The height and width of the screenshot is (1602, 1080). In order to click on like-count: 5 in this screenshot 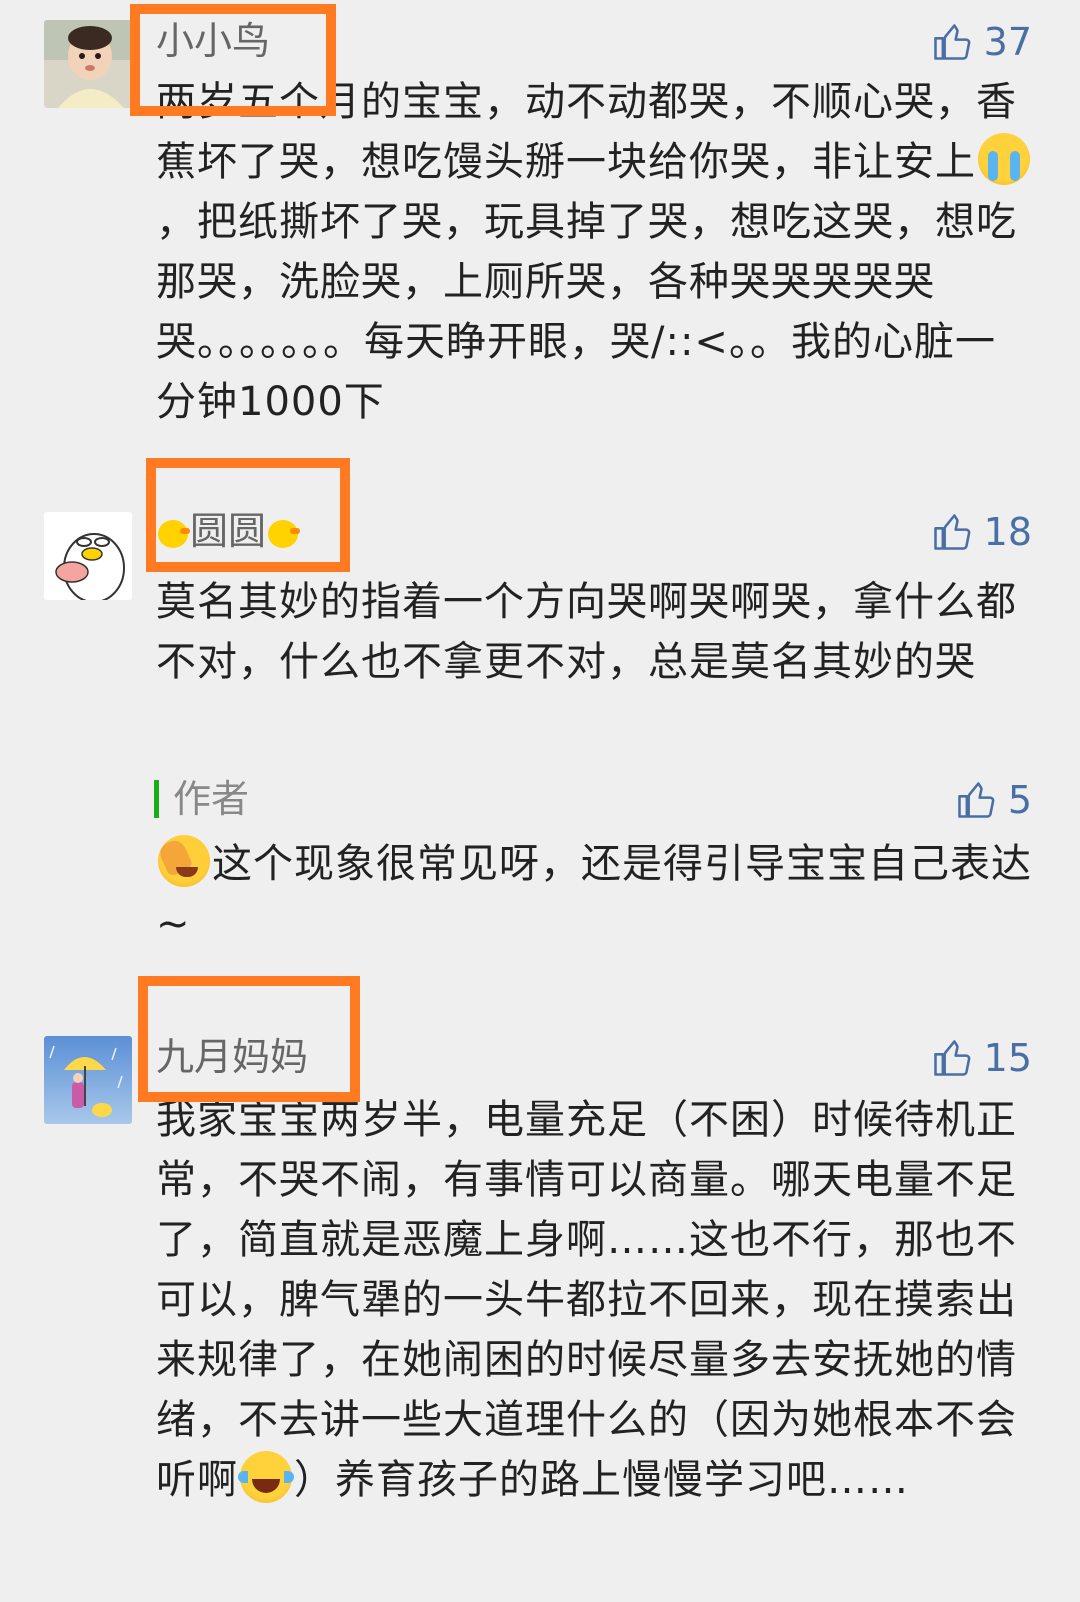, I will do `click(1019, 800)`.